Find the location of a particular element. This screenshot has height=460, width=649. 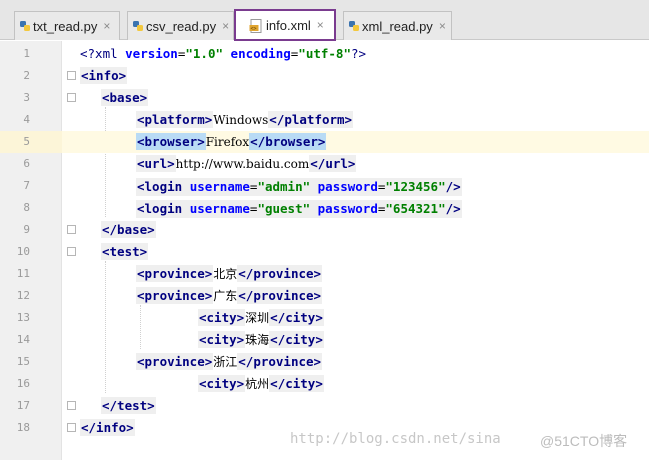

line-number: 6 is located at coordinates (26, 163).